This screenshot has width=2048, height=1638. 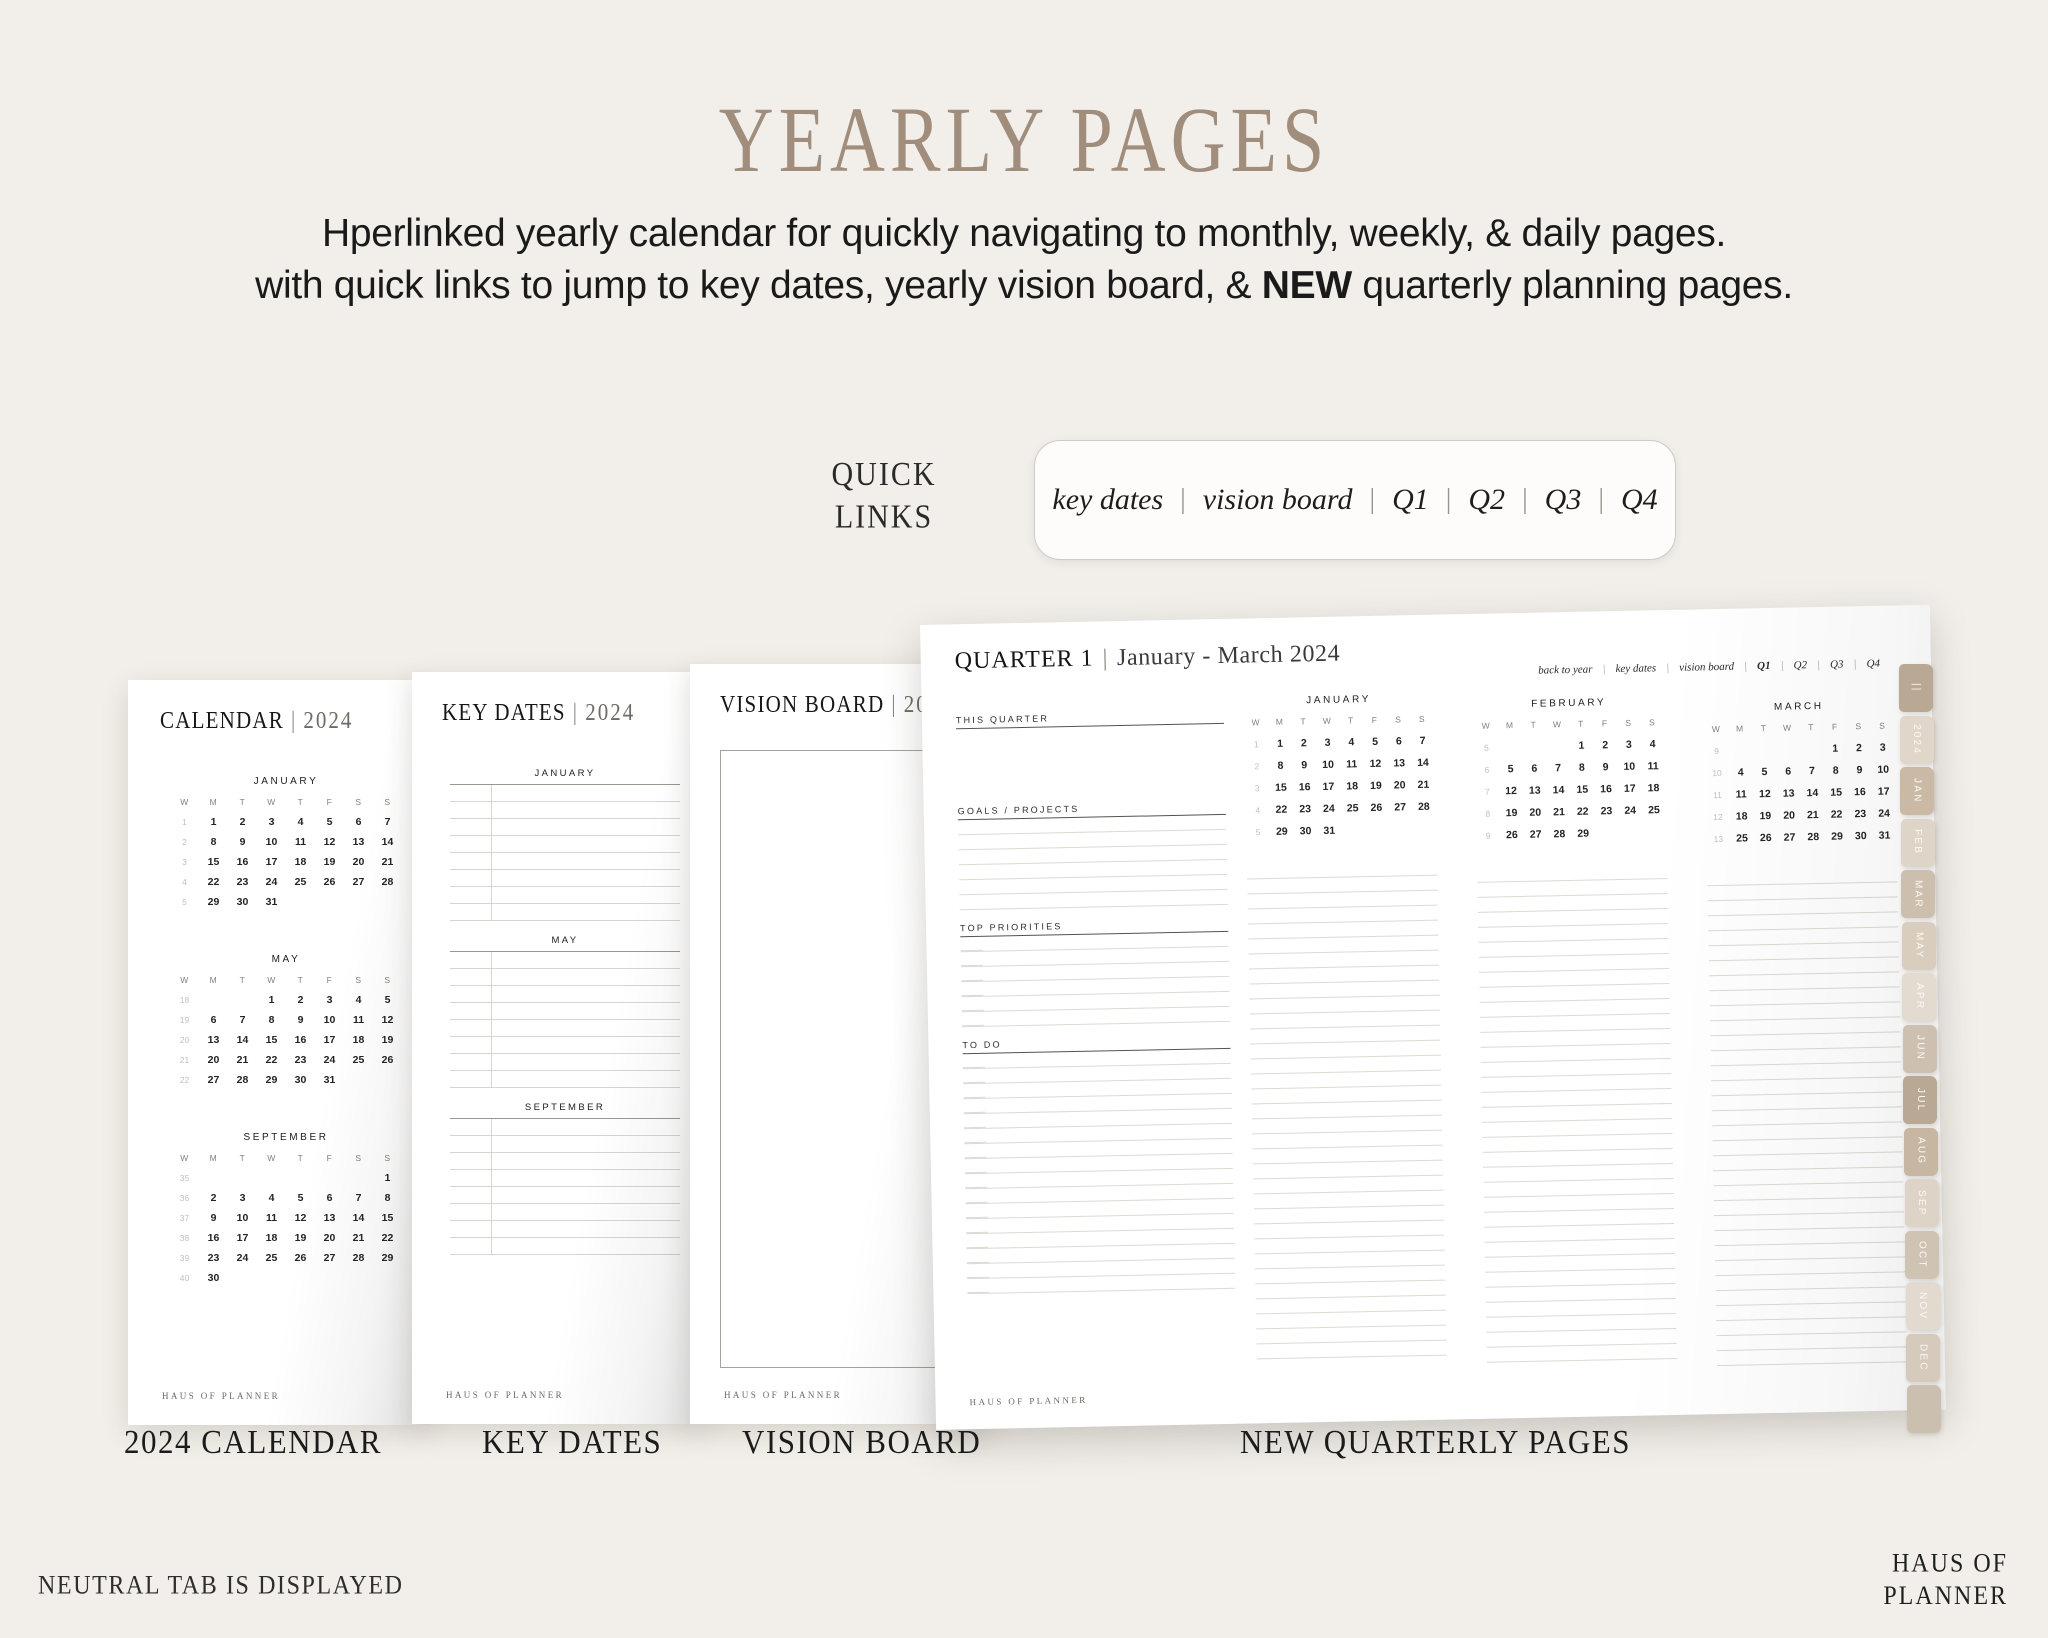 I want to click on day-cell: 17, so click(x=329, y=1040).